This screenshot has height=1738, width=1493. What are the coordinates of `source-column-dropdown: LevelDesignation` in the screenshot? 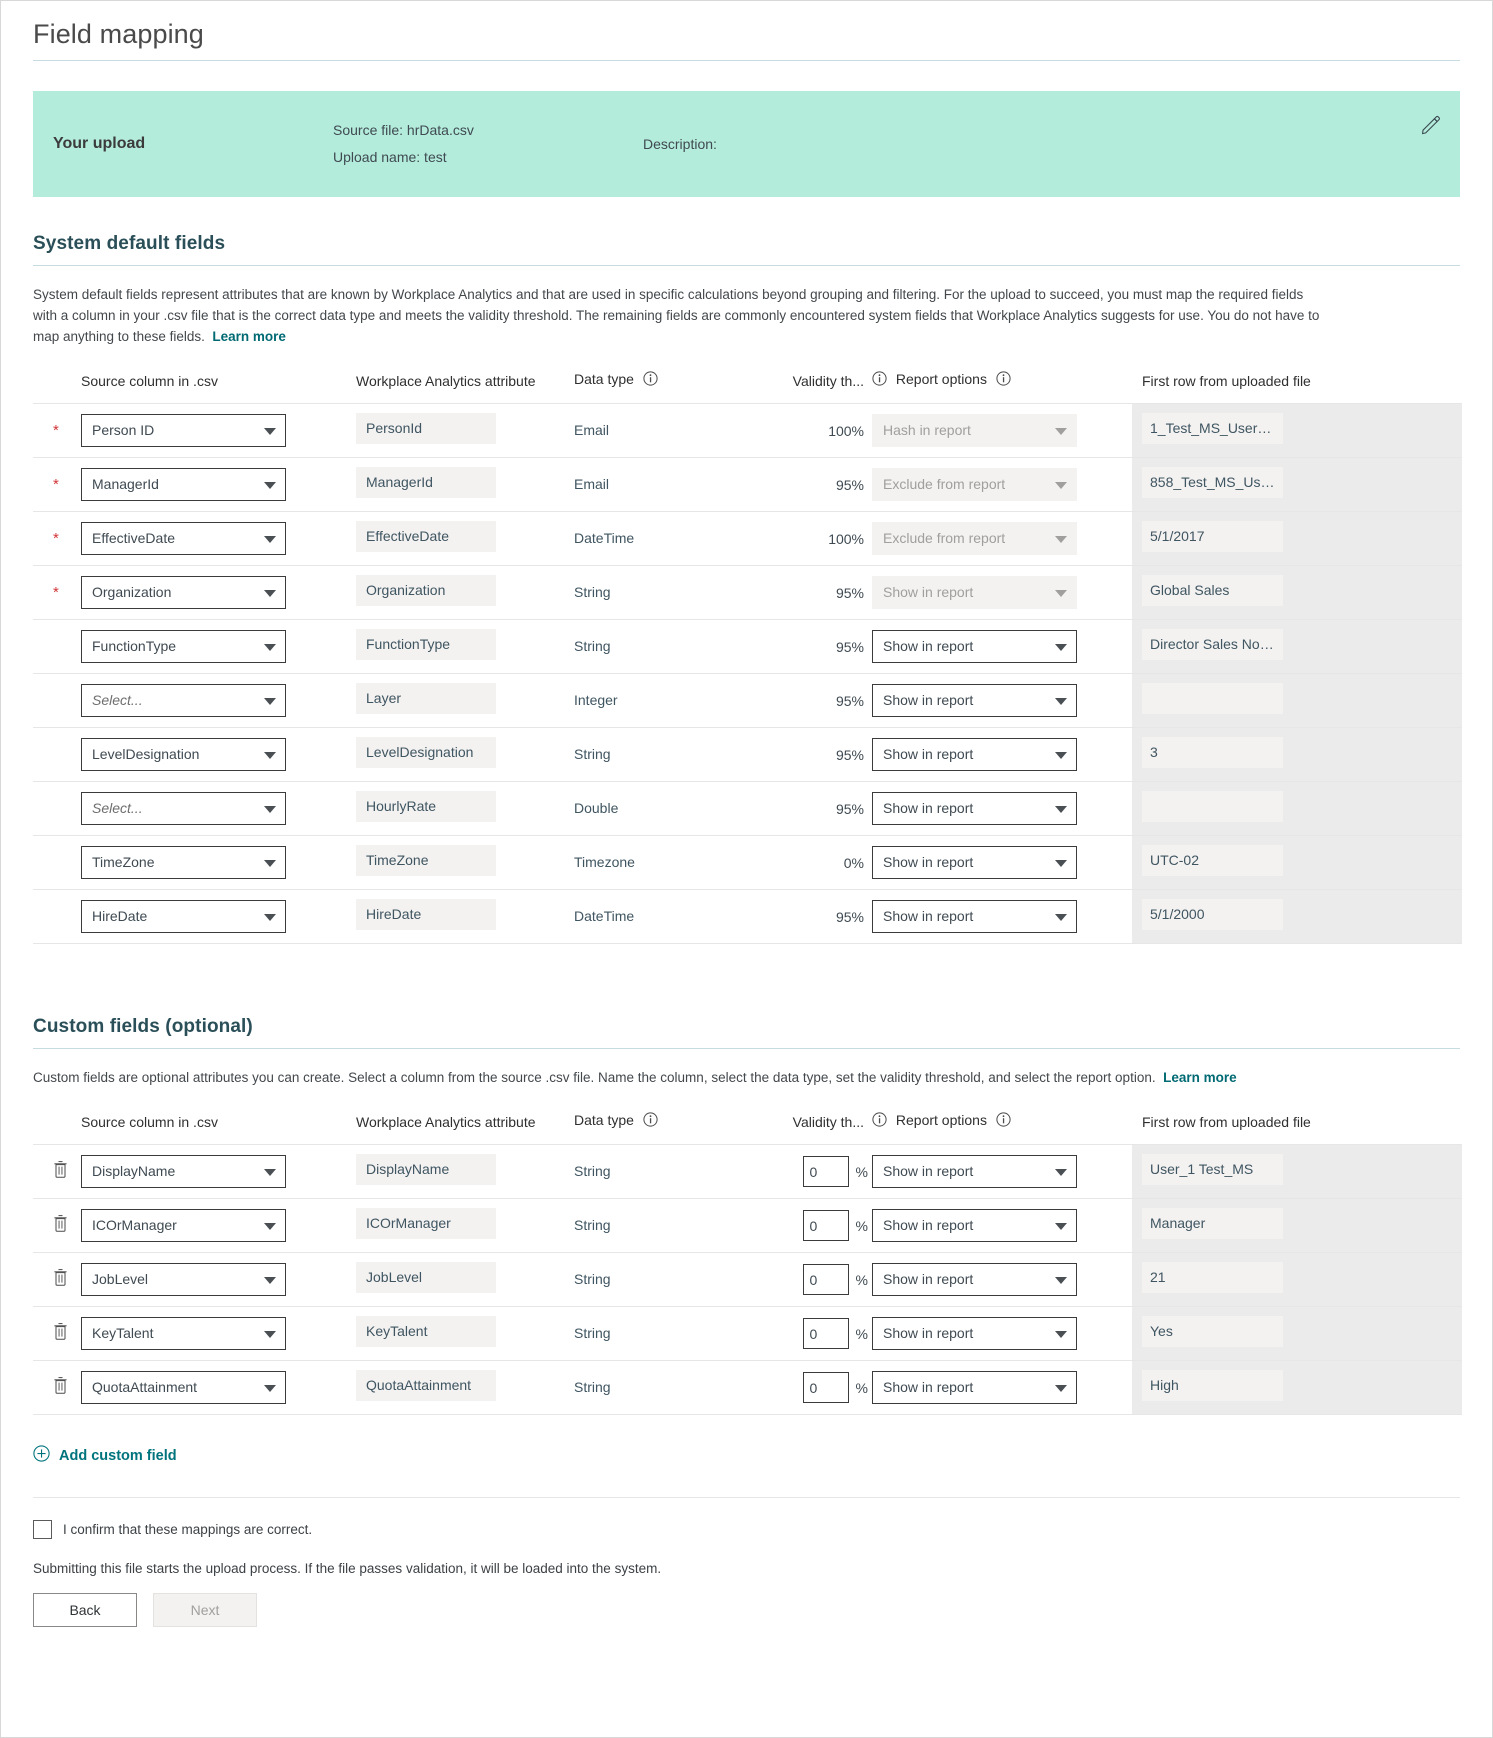 It's located at (183, 754).